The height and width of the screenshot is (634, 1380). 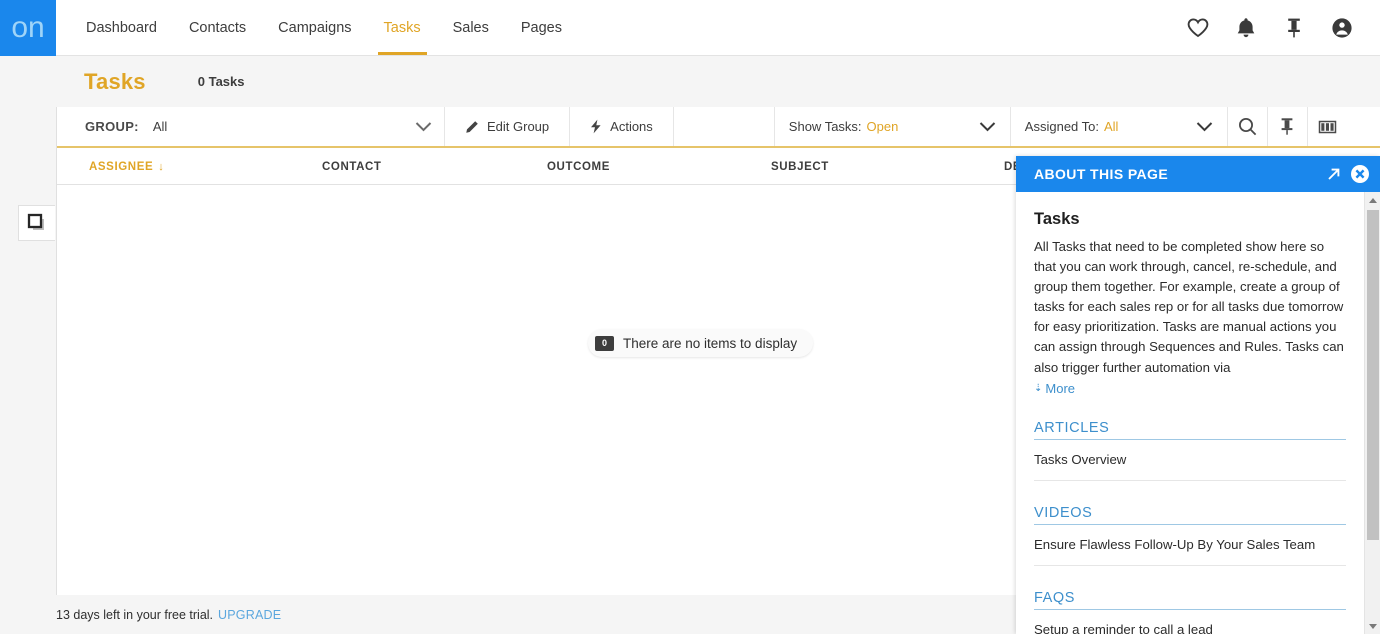 I want to click on search-button, so click(x=1248, y=126).